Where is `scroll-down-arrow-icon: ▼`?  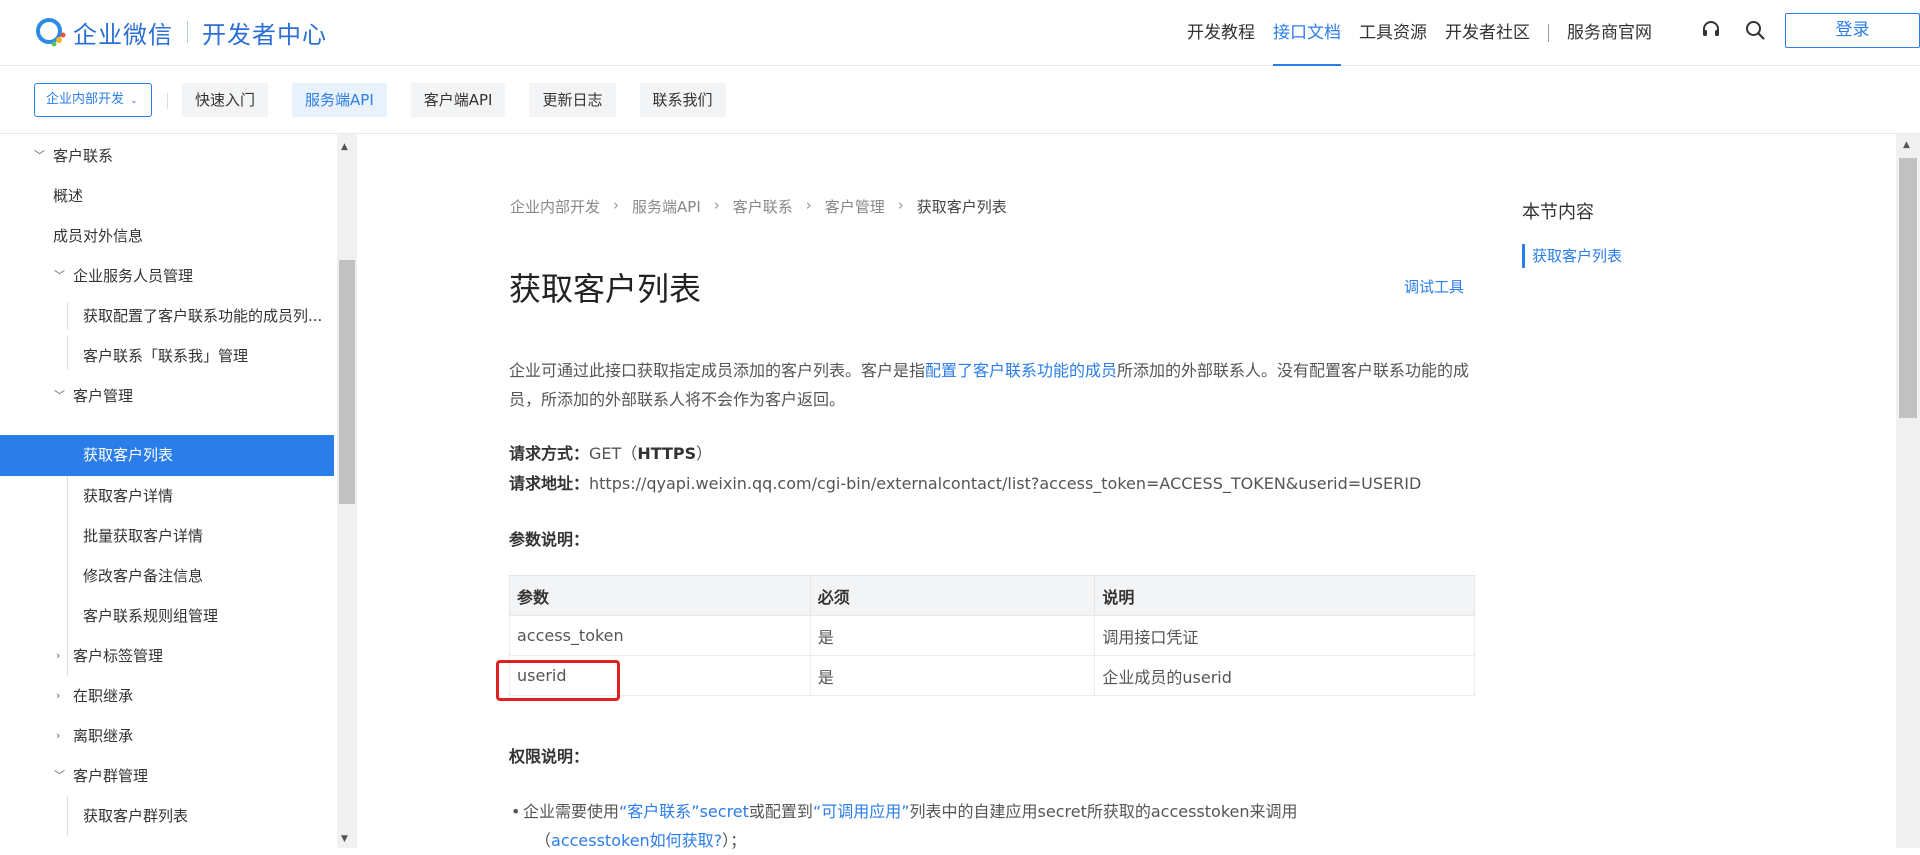
scroll-down-arrow-icon: ▼ is located at coordinates (344, 839).